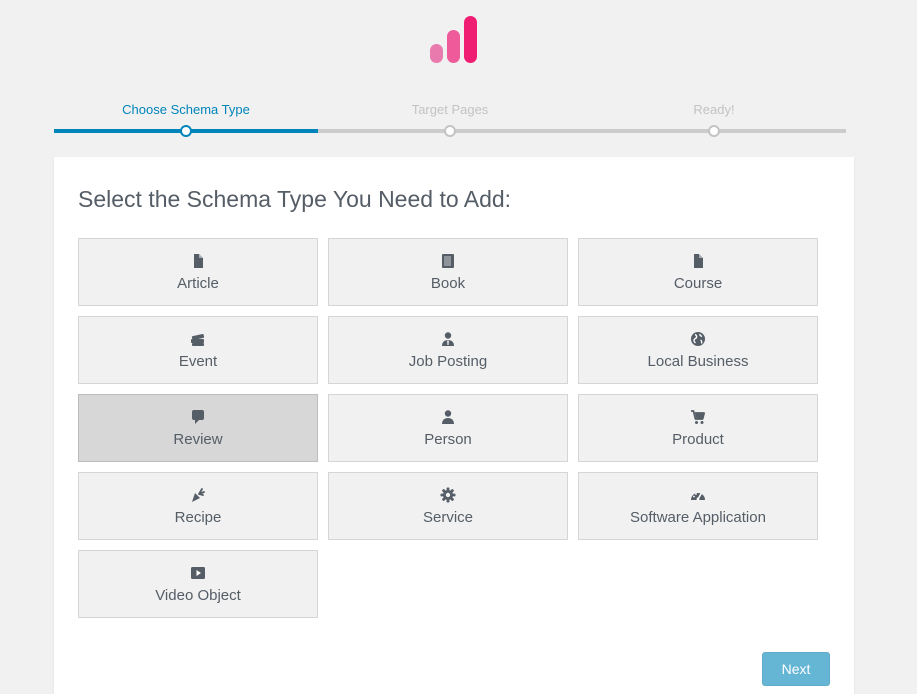  Describe the element at coordinates (582, 131) in the screenshot. I see `progress-track-remaining` at that location.